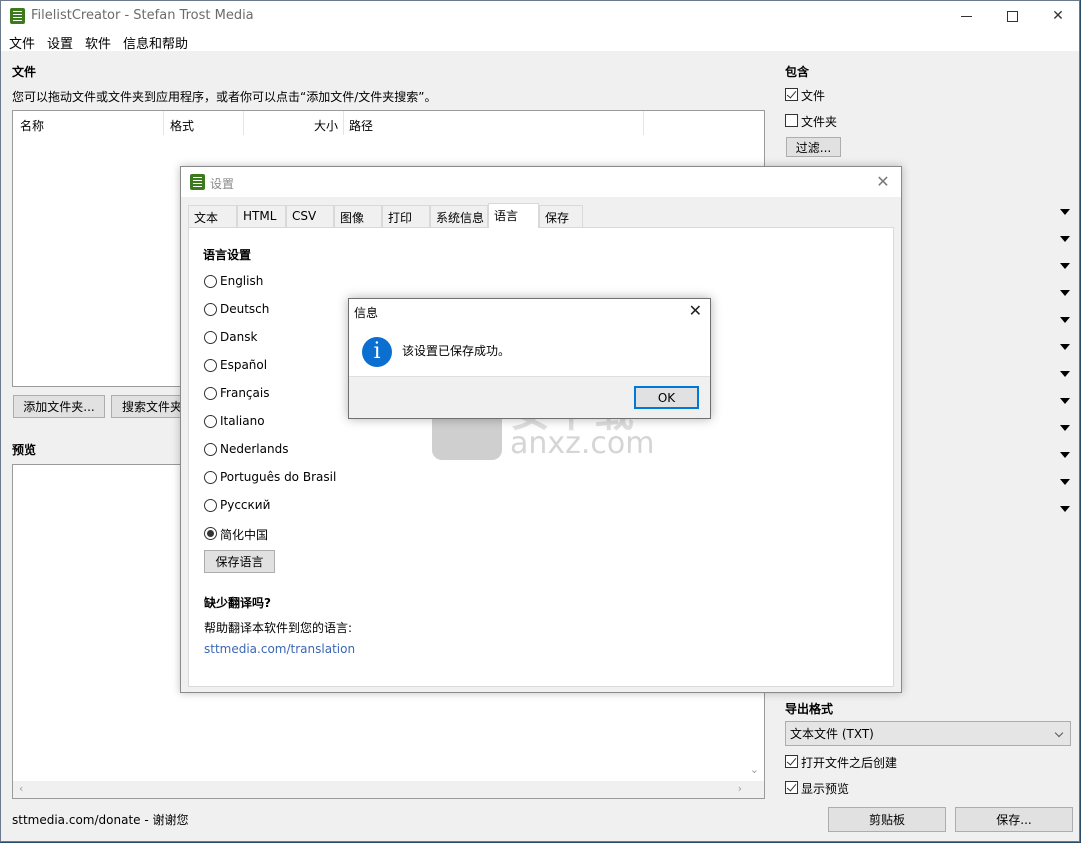  Describe the element at coordinates (155, 42) in the screenshot. I see `menu-info-help: 信息和帮助` at that location.